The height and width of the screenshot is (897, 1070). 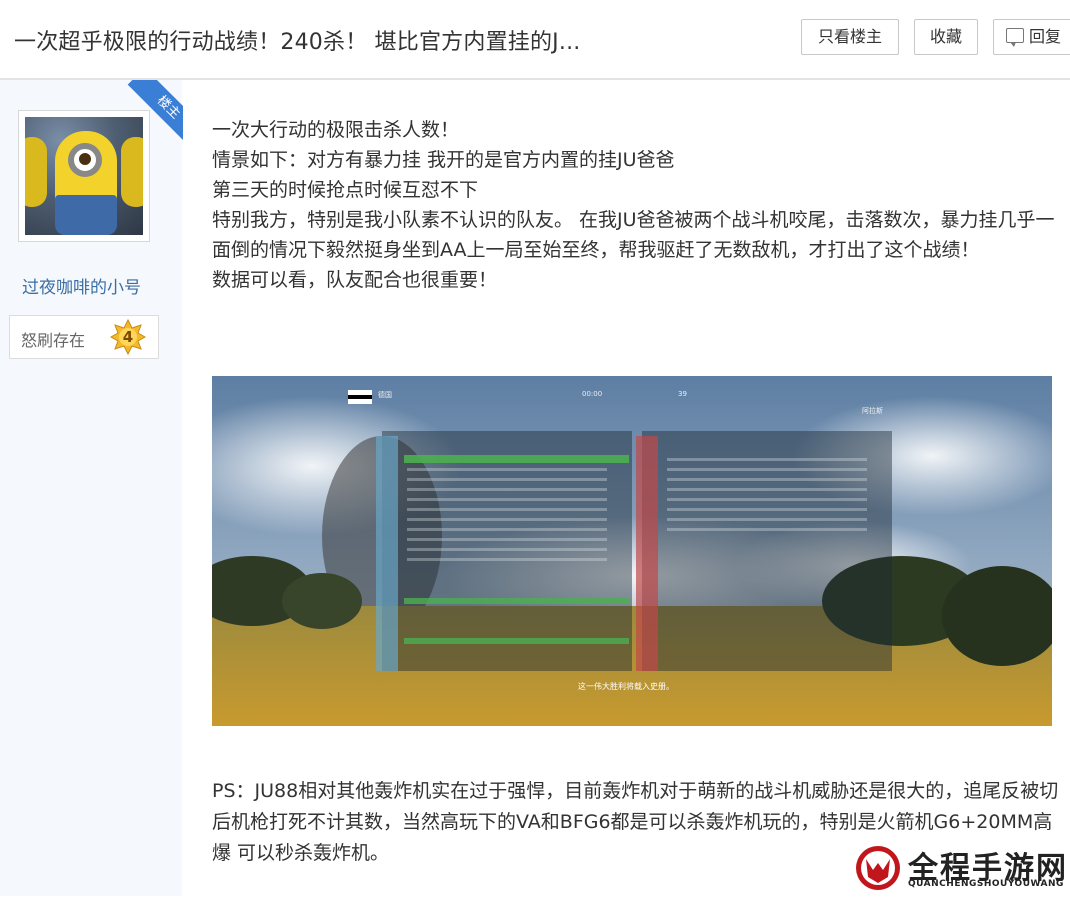 I want to click on avatar, so click(x=84, y=176).